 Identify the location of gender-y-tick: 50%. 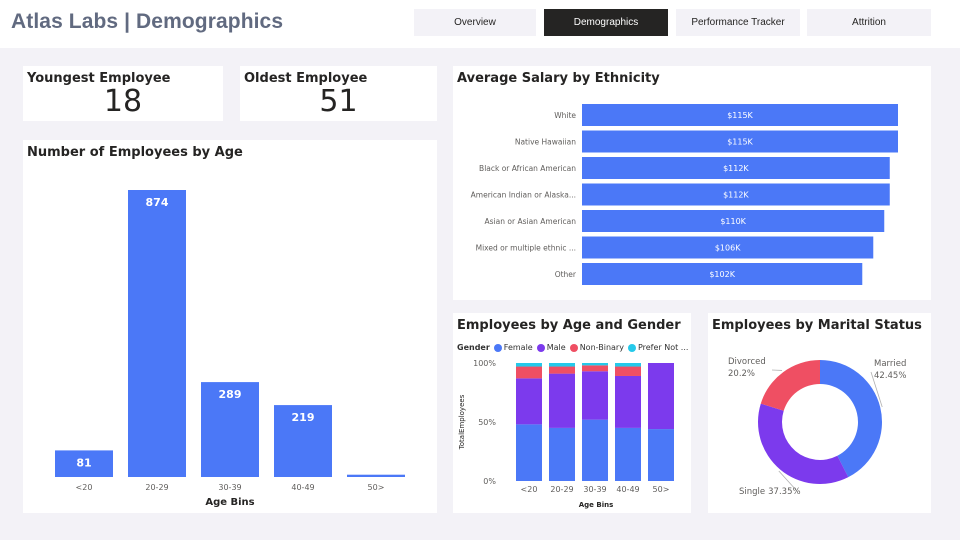
(487, 422).